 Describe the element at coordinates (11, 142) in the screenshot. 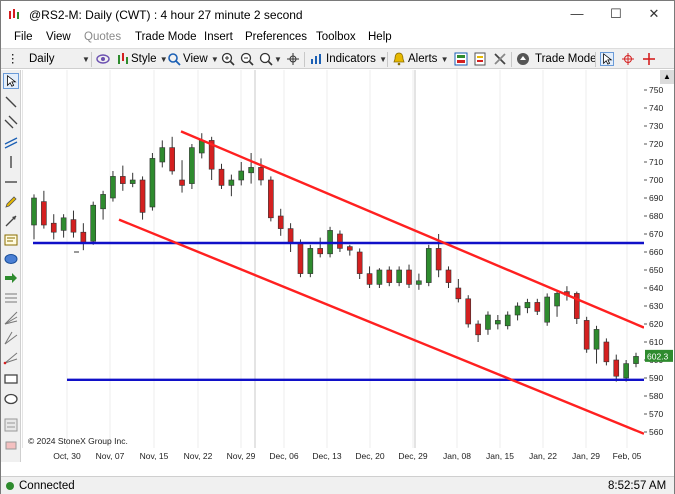

I see `trend-channel-tool-icon` at that location.